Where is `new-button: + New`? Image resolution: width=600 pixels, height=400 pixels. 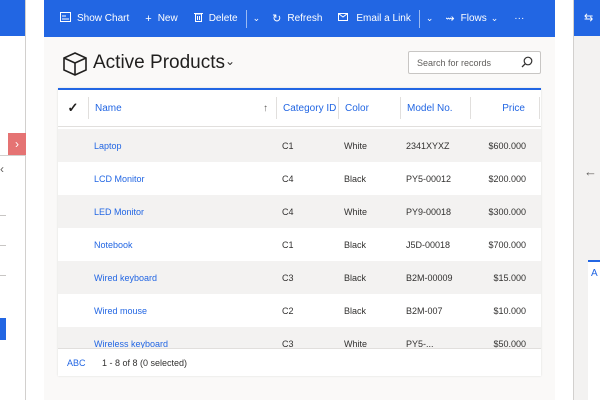
new-button: + New is located at coordinates (161, 18).